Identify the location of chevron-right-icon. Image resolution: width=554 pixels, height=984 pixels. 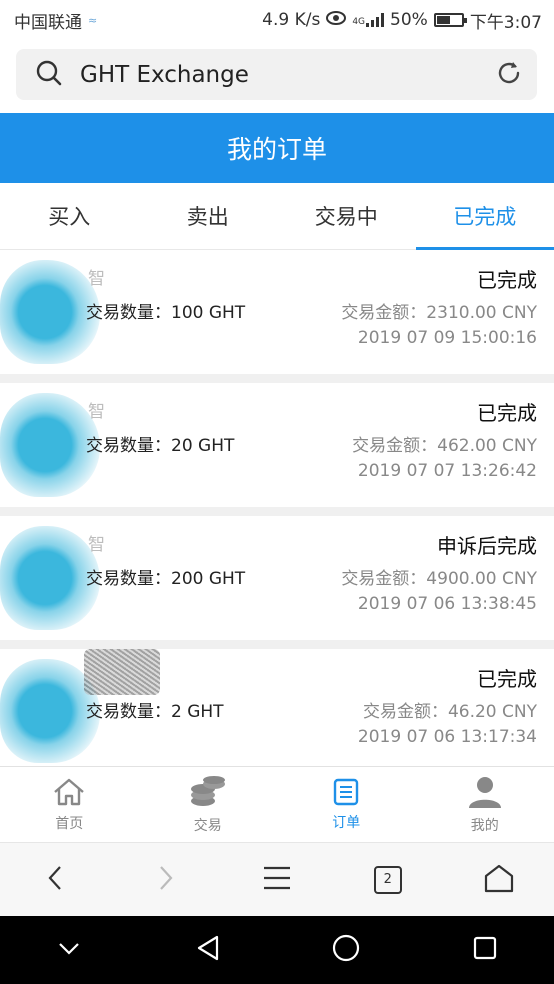
(166, 880).